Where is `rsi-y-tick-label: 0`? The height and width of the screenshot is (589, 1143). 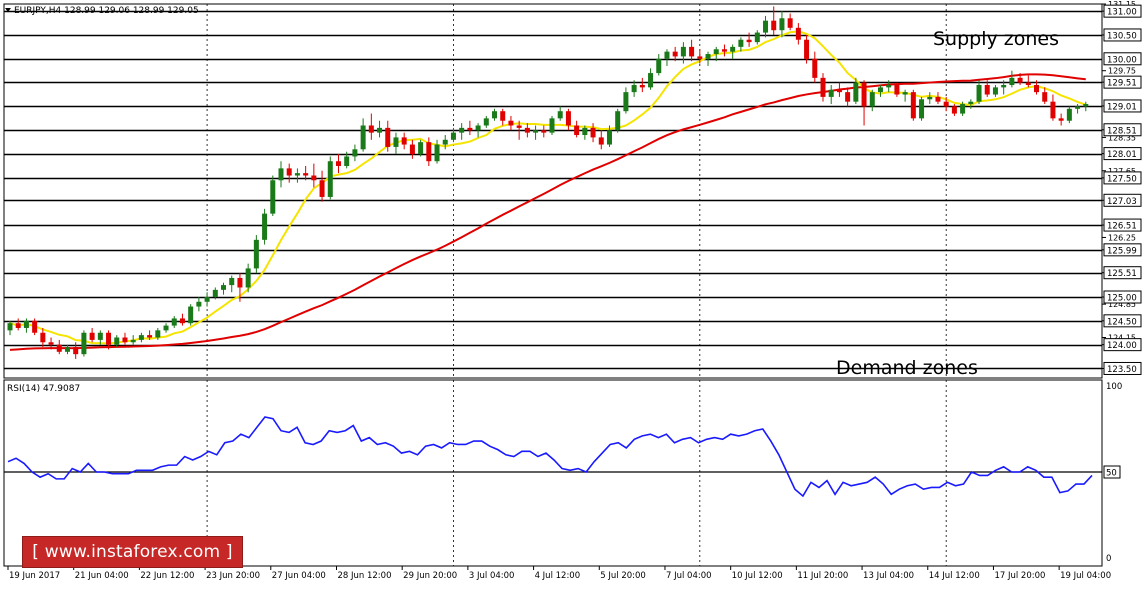
rsi-y-tick-label: 0 is located at coordinates (1108, 559).